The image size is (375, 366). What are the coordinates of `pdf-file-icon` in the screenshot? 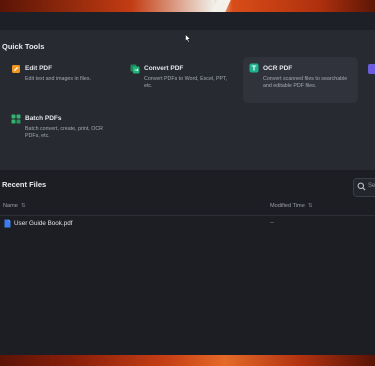 It's located at (7, 223).